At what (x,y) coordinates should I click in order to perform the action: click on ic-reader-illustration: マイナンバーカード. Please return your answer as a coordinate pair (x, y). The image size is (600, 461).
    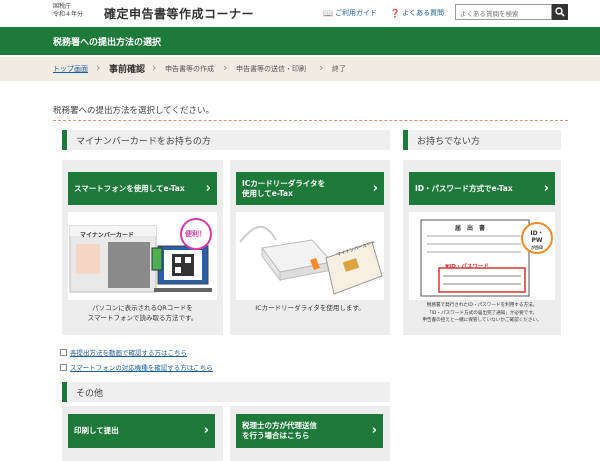
    Looking at the image, I should click on (310, 256).